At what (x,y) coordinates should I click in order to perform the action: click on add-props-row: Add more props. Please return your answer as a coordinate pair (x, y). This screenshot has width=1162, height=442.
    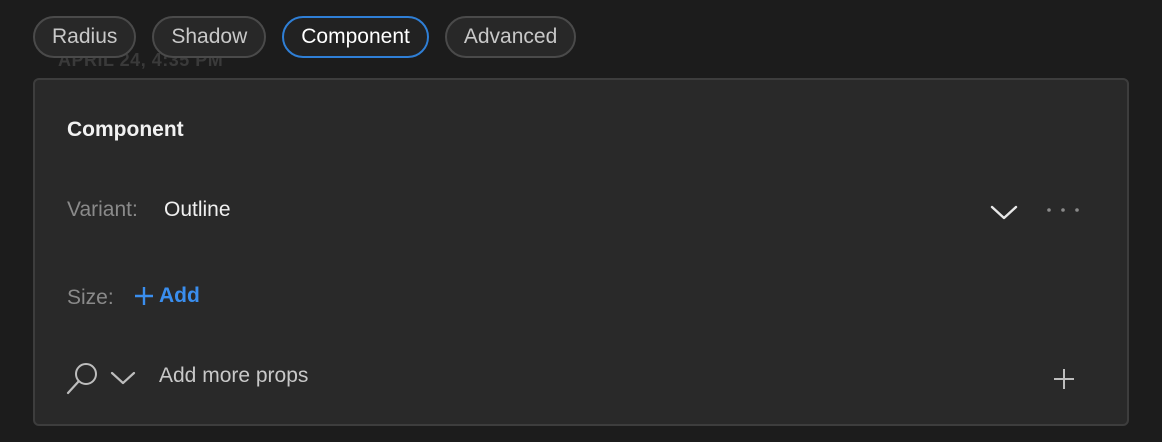
    Looking at the image, I should click on (575, 380).